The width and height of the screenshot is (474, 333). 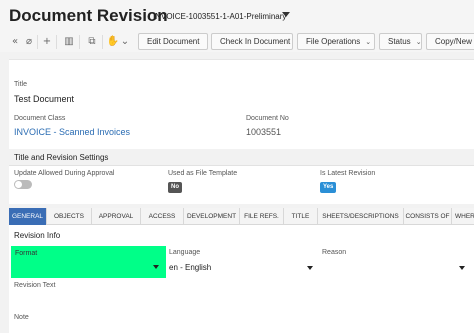 What do you see at coordinates (162, 216) in the screenshot?
I see `tab-access: ACCESS` at bounding box center [162, 216].